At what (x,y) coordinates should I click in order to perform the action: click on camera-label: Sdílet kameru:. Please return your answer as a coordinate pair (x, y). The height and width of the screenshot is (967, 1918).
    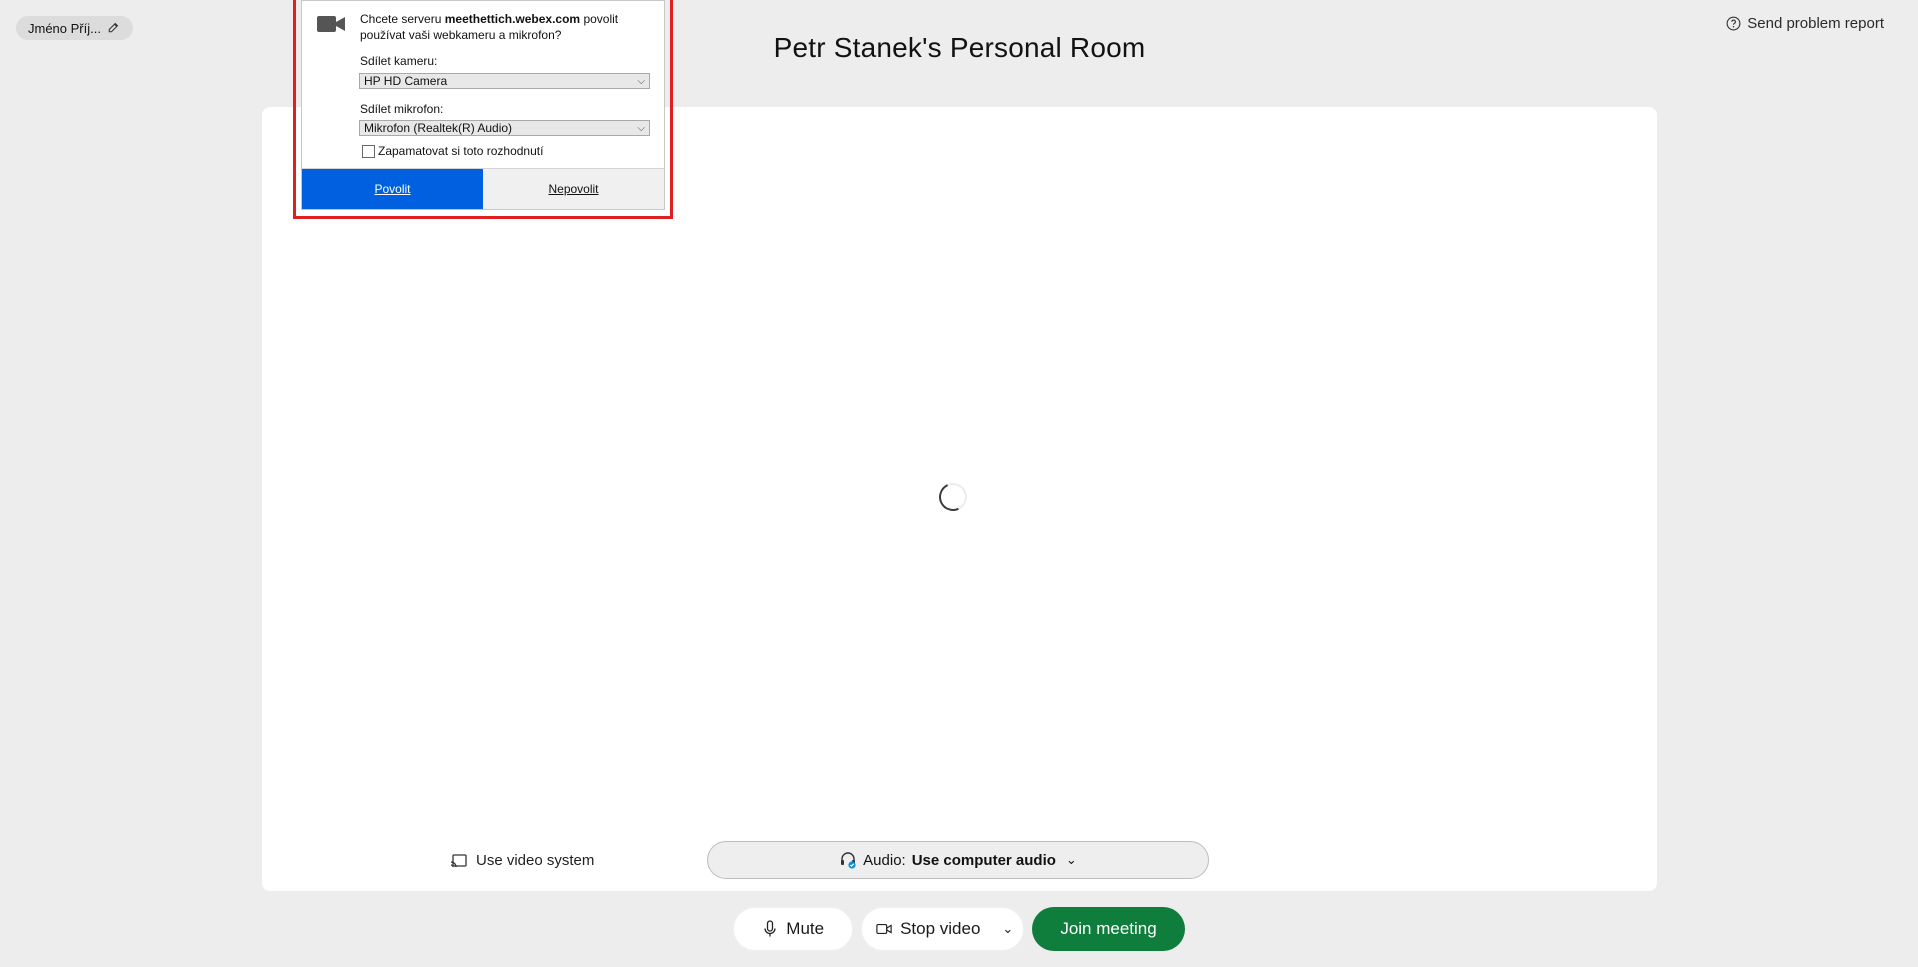
    Looking at the image, I should click on (399, 61).